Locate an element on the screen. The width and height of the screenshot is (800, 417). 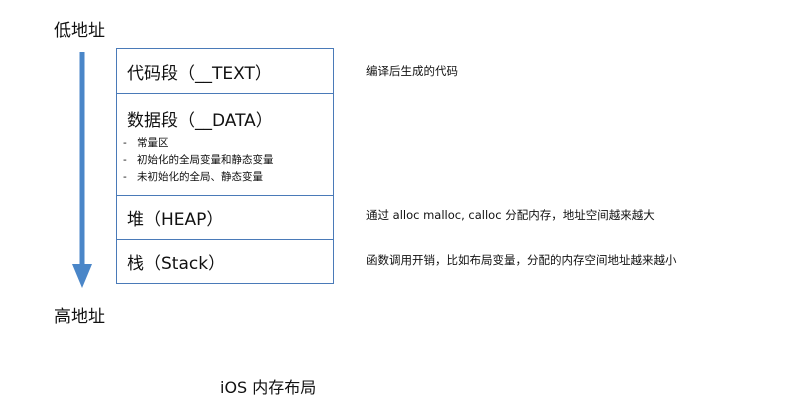
segment-stack-title: 栈（Stack） is located at coordinates (176, 264).